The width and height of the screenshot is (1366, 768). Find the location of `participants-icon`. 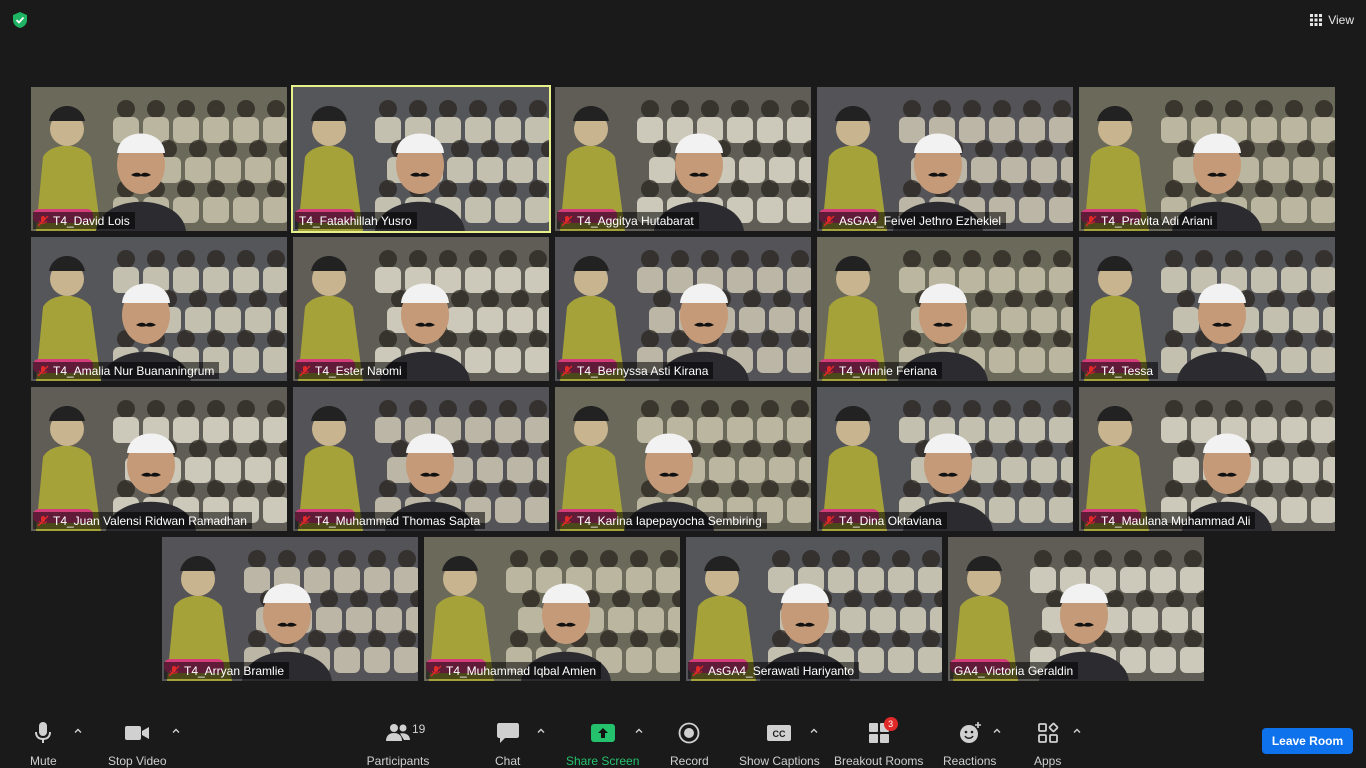

participants-icon is located at coordinates (398, 732).